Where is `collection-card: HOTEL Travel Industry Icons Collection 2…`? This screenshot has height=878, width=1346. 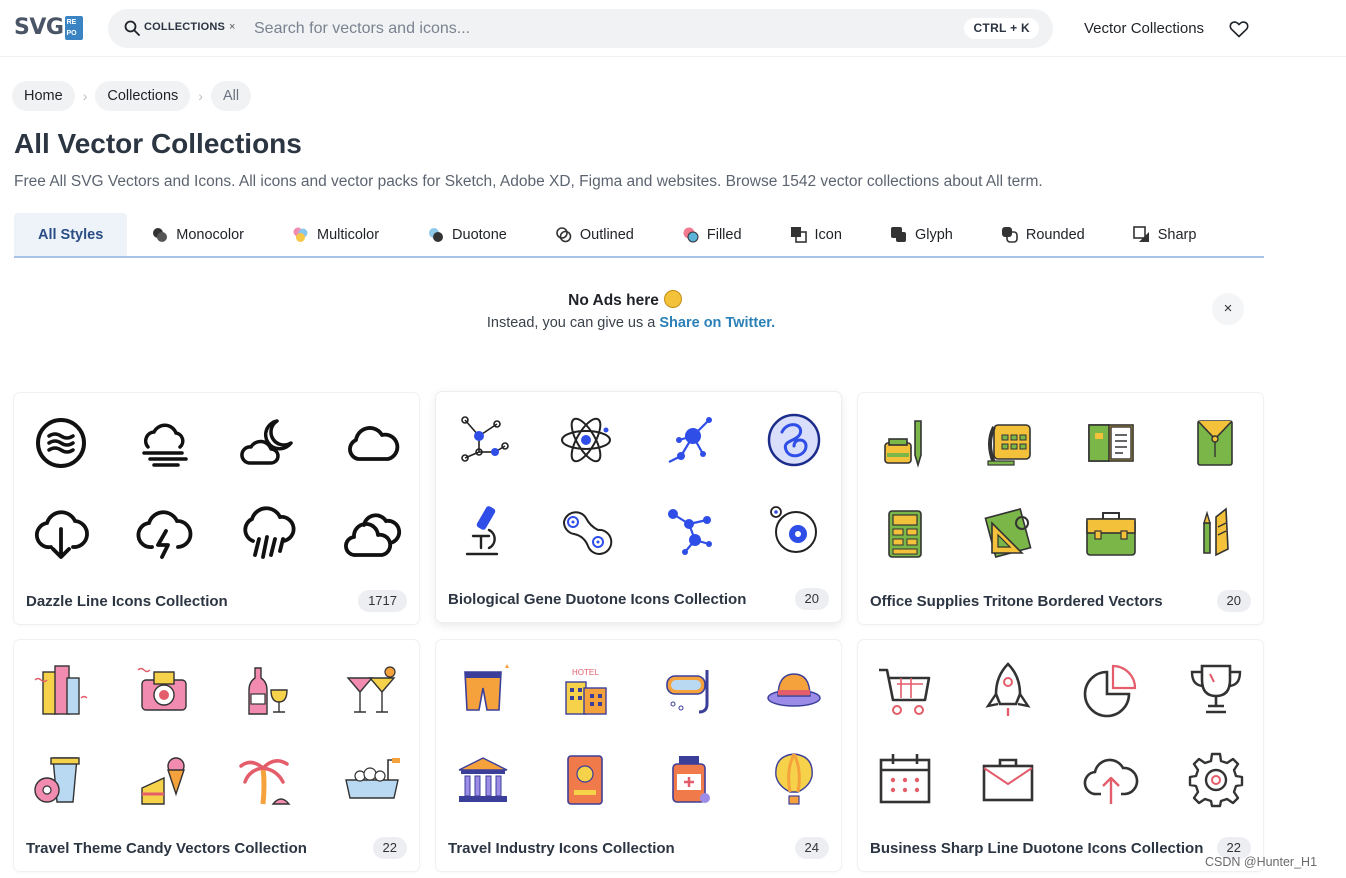 collection-card: HOTEL Travel Industry Icons Collection 2… is located at coordinates (638, 755).